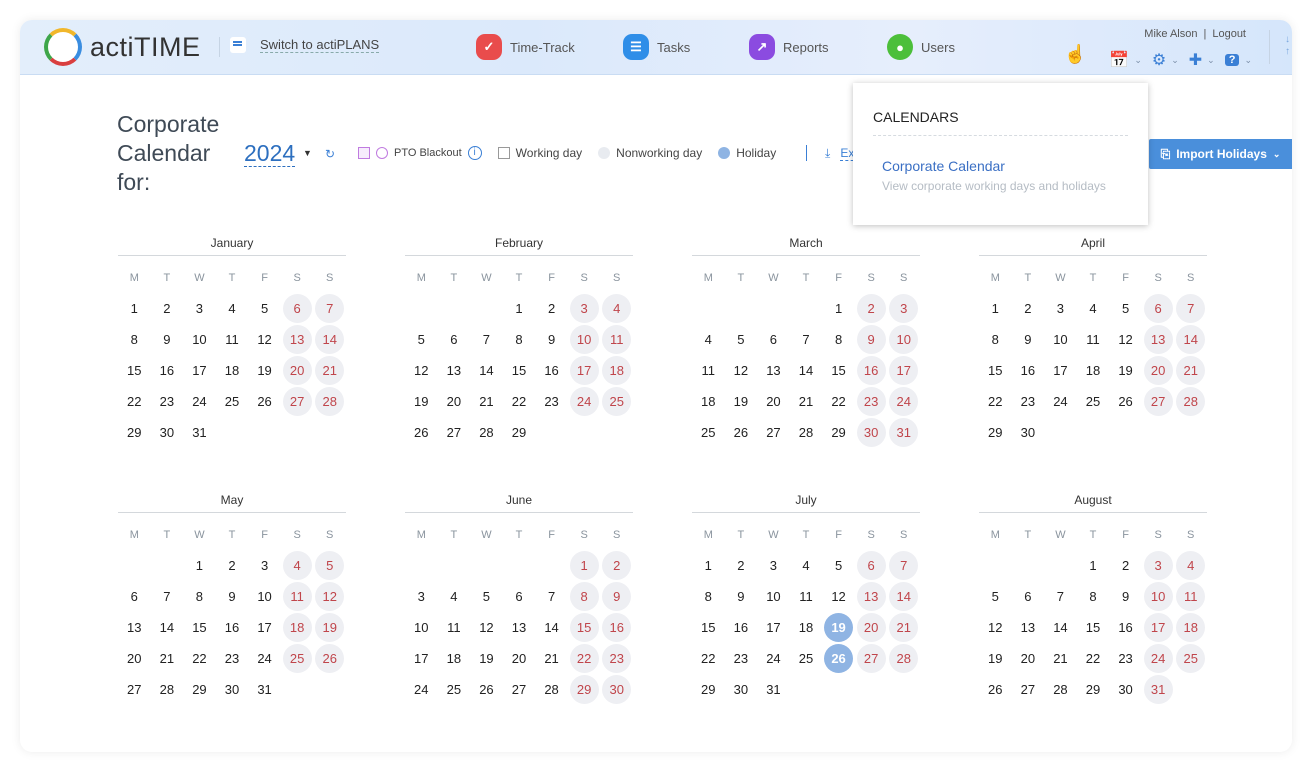  What do you see at coordinates (122, 47) in the screenshot?
I see `logo: actiTIME` at bounding box center [122, 47].